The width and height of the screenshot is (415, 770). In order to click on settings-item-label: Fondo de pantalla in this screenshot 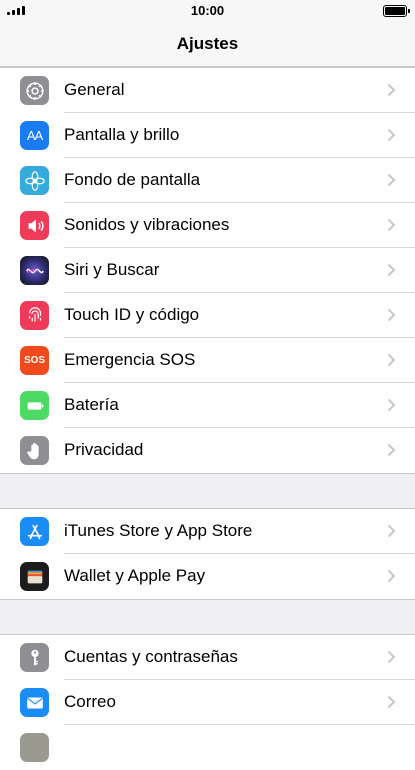, I will do `click(132, 179)`.